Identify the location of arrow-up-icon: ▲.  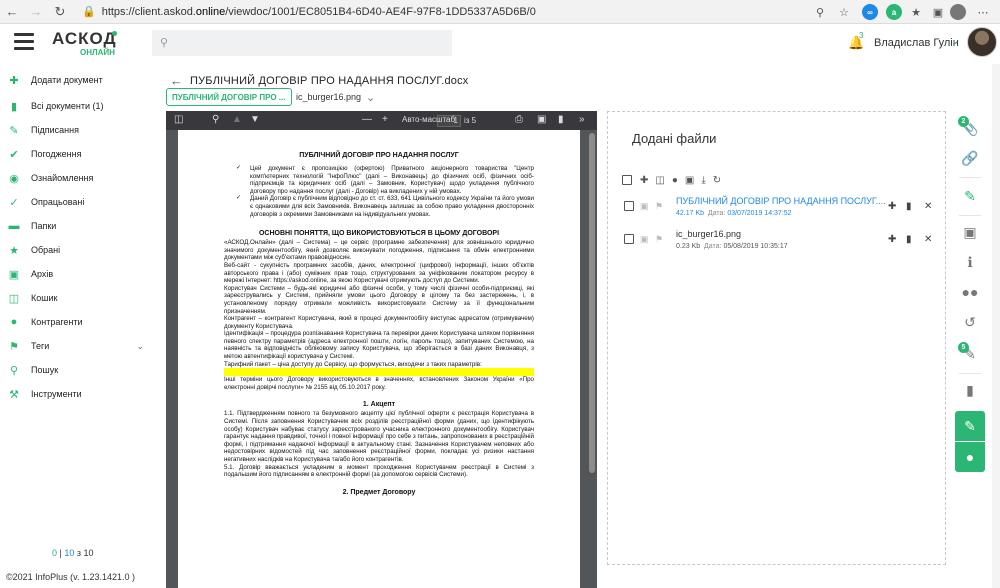
(237, 119).